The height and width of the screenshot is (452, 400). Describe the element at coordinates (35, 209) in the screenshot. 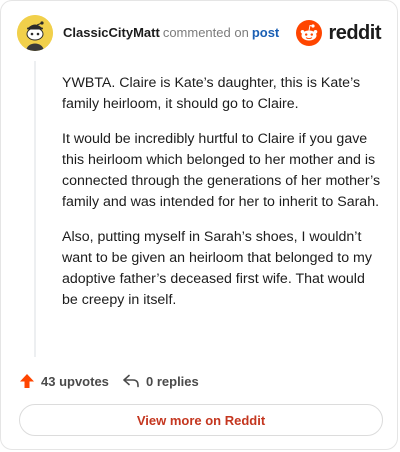

I see `thread-line` at that location.